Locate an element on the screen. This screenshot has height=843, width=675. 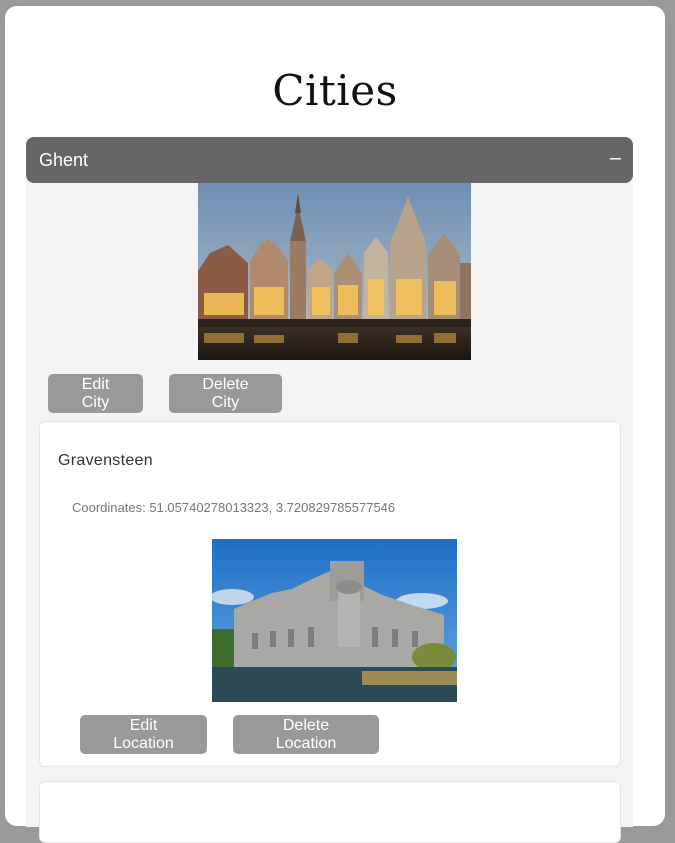
city-name: Ghent is located at coordinates (64, 160).